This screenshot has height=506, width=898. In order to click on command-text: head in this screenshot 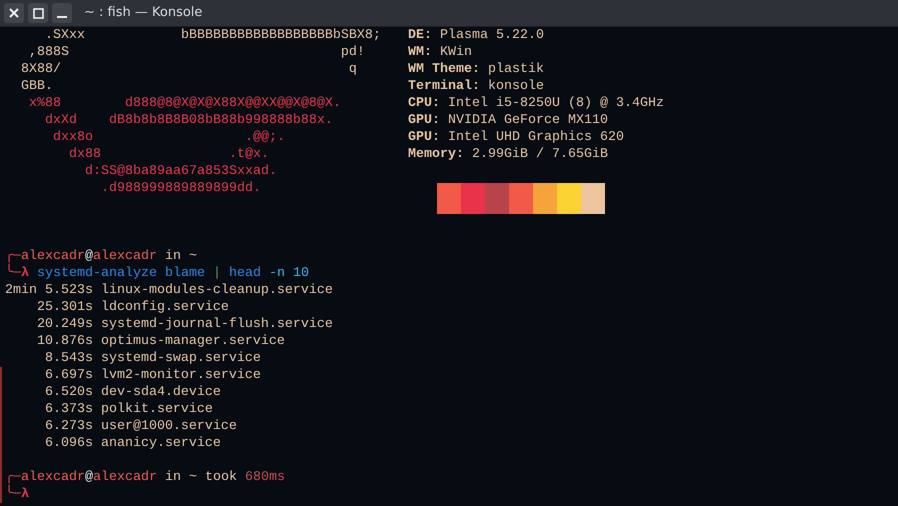, I will do `click(245, 273)`.